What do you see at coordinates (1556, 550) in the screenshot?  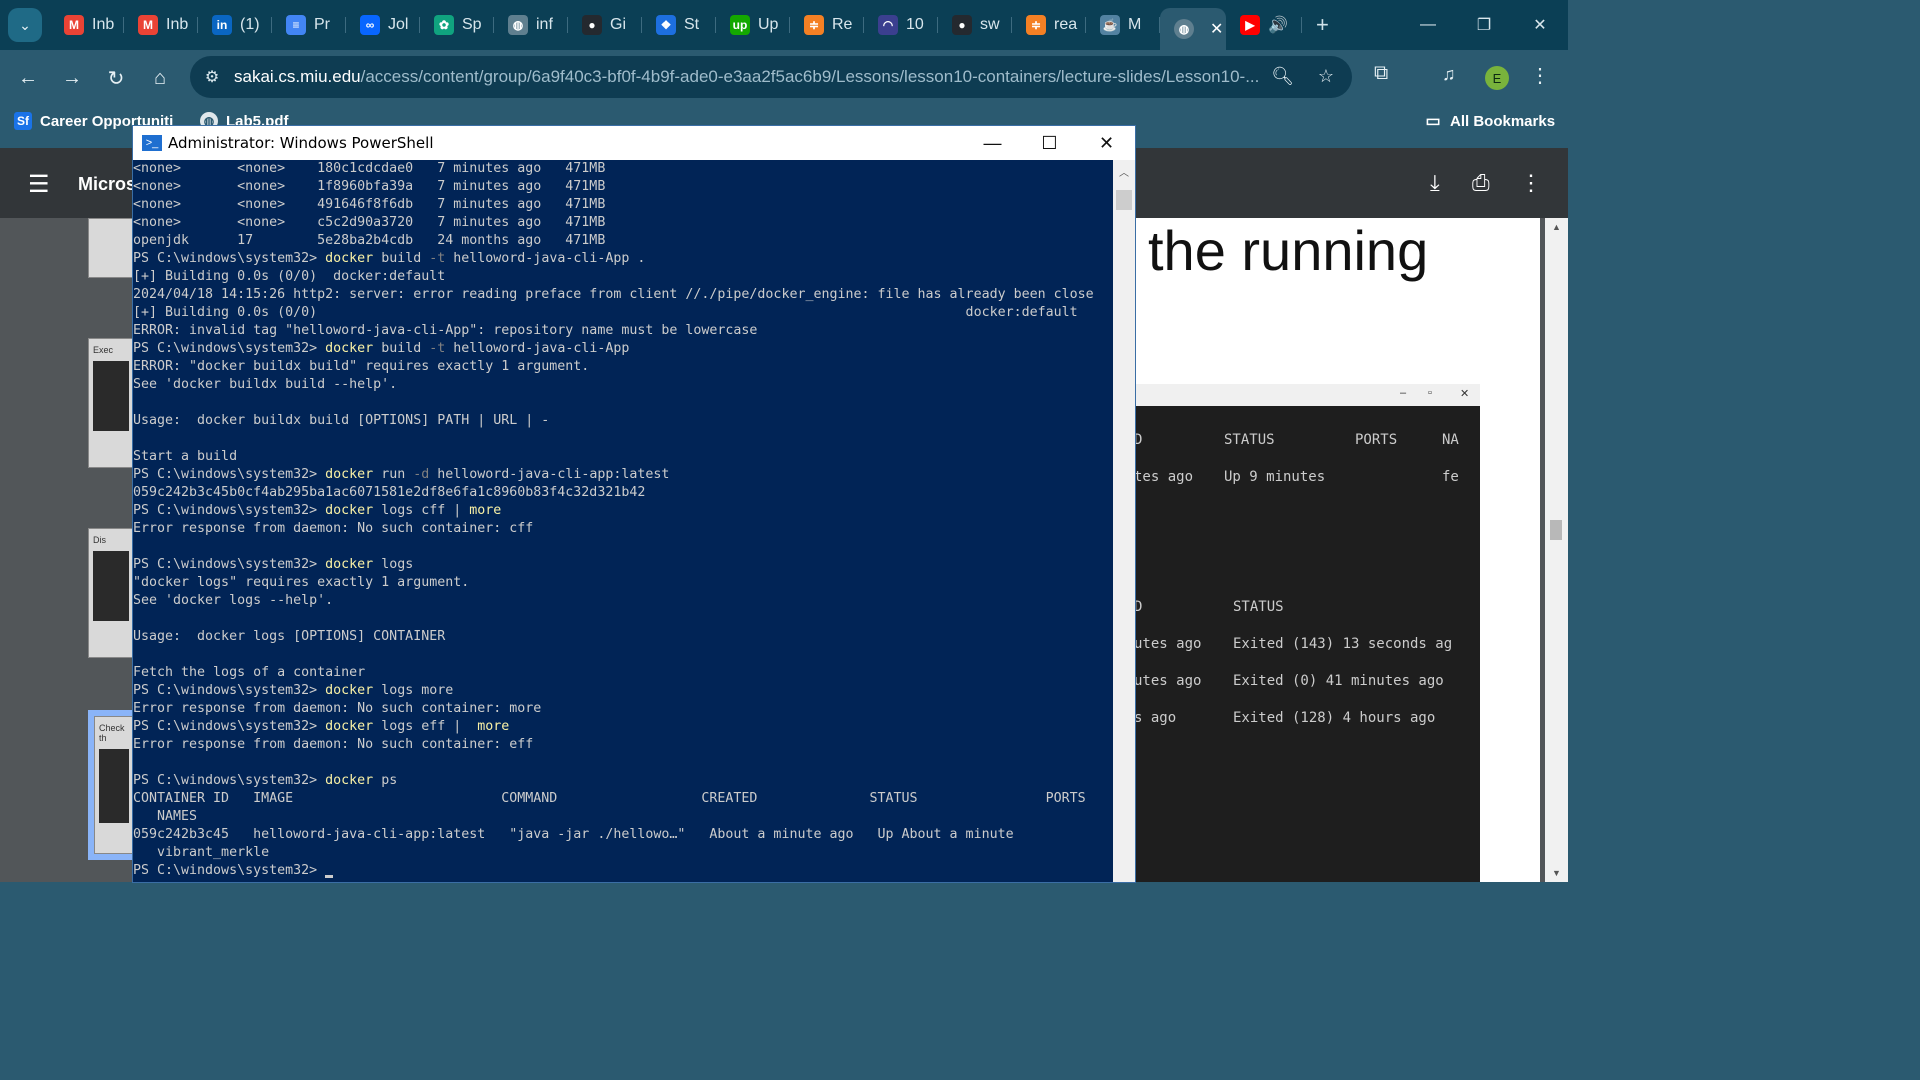 I see `pdf-scrollbar: ▲ ▼` at bounding box center [1556, 550].